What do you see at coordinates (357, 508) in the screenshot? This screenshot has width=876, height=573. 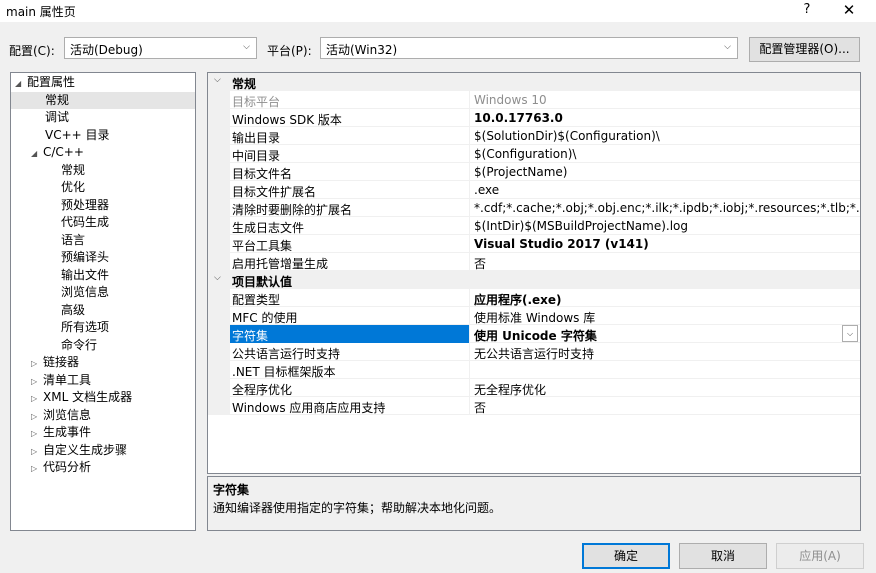 I see `description-text: 通知编译器使用指定的字符集；帮助解决本地化问题。` at bounding box center [357, 508].